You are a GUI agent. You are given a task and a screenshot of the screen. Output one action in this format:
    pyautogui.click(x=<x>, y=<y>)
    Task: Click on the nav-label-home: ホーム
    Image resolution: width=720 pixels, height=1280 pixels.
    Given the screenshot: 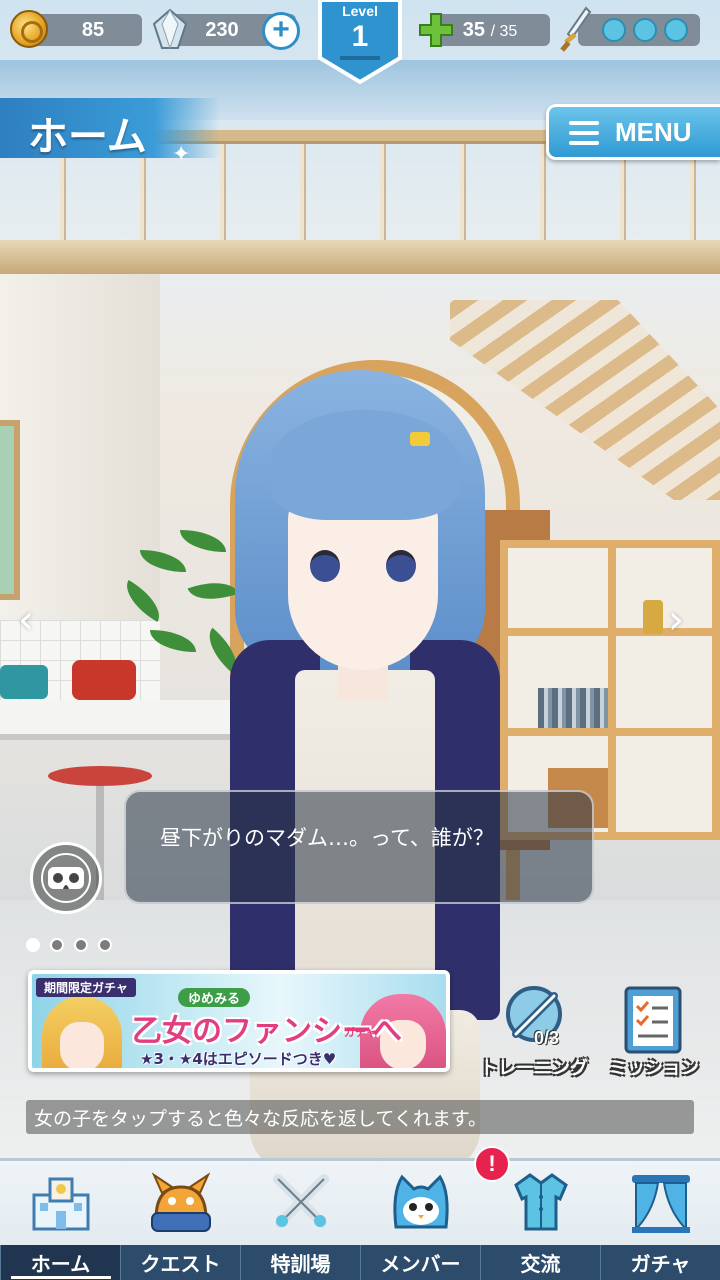 What is the action you would take?
    pyautogui.click(x=60, y=1262)
    